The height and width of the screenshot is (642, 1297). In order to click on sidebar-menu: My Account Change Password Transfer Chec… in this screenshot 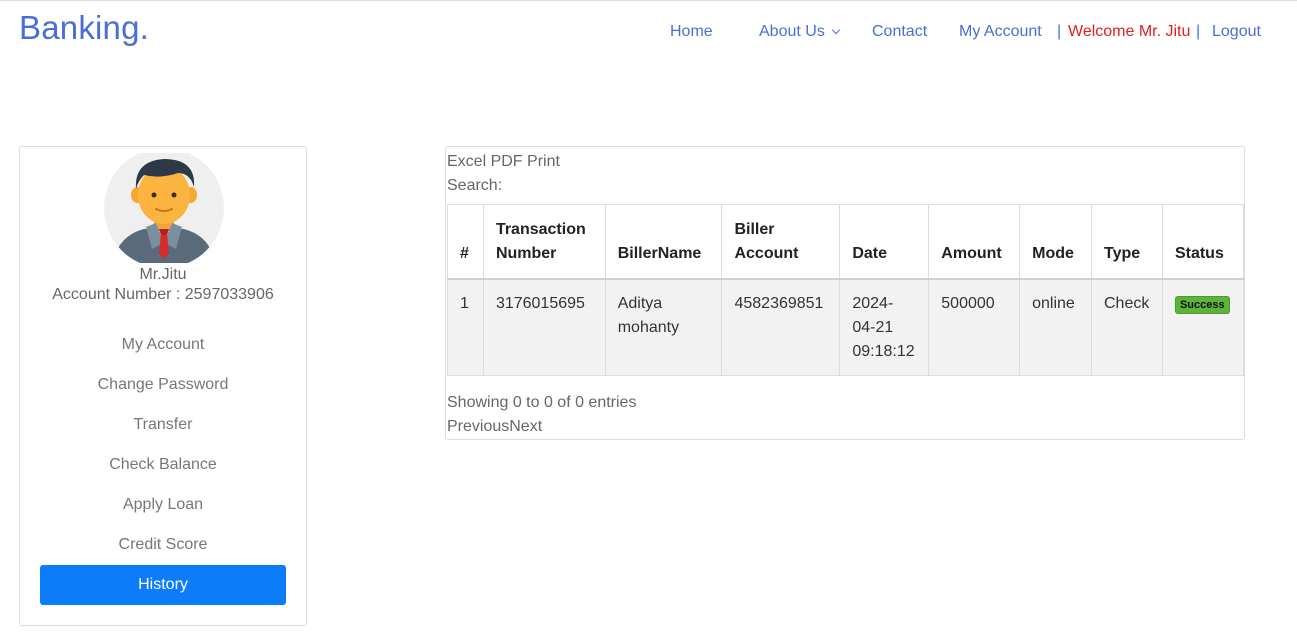, I will do `click(163, 465)`.